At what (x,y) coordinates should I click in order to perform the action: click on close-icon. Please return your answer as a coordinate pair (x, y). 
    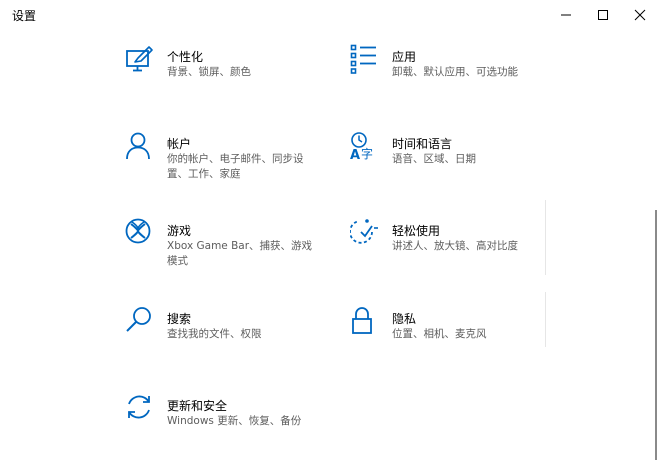
    Looking at the image, I should click on (640, 15).